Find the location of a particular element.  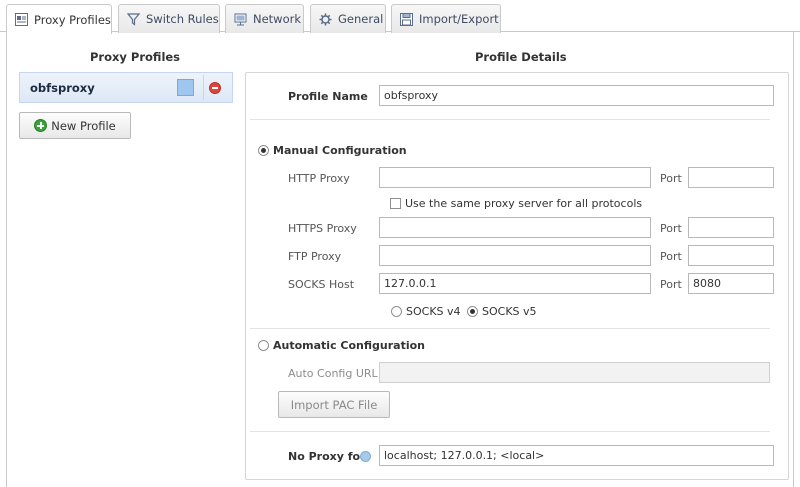

tab-network: Network is located at coordinates (264, 18).